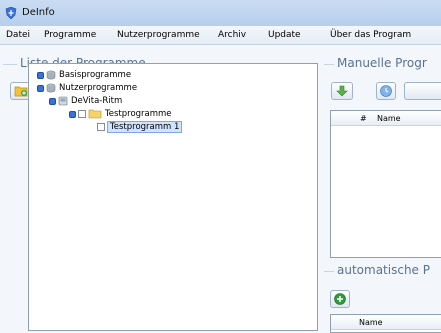  What do you see at coordinates (363, 118) in the screenshot?
I see `column-header-number: #` at bounding box center [363, 118].